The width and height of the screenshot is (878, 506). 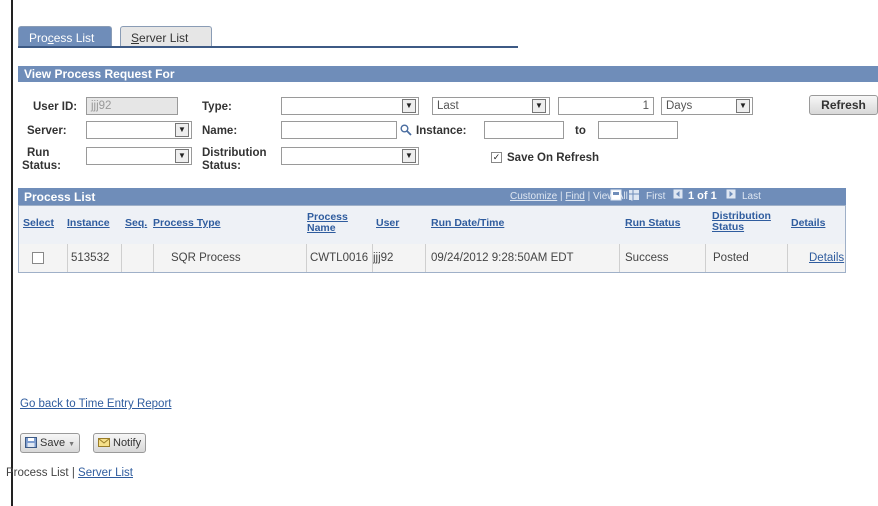 I want to click on first-link: First, so click(x=655, y=196).